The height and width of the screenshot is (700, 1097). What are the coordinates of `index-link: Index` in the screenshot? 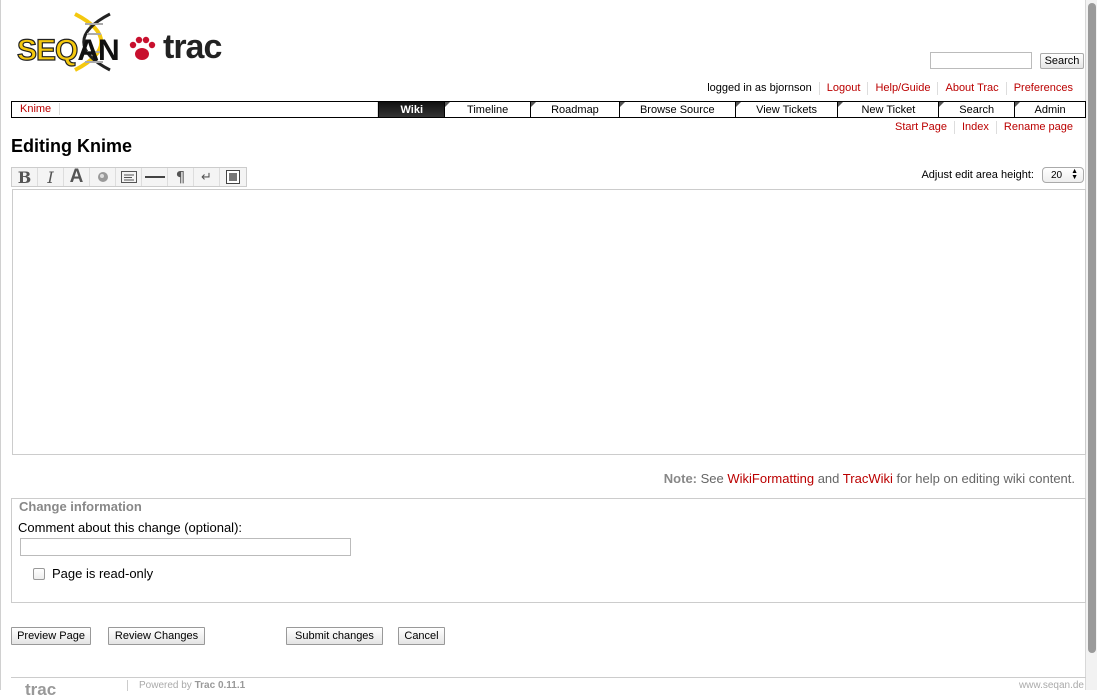 It's located at (975, 127).